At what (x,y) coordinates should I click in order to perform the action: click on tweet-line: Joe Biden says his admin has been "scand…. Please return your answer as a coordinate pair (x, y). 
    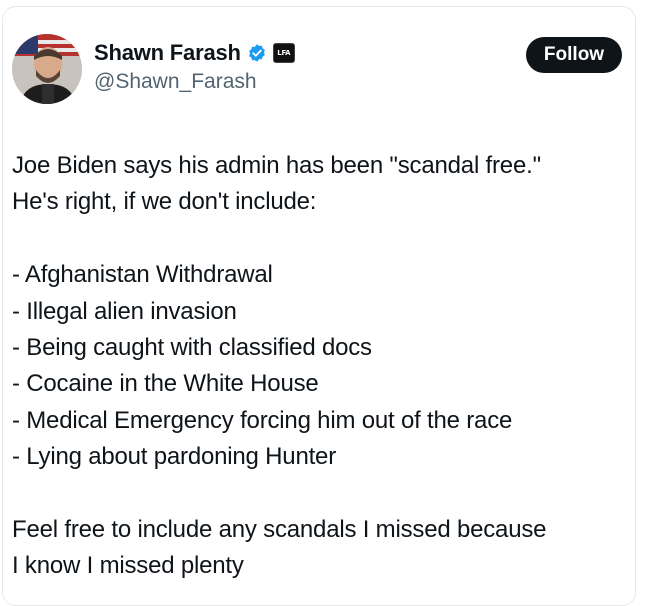
    Looking at the image, I should click on (276, 165).